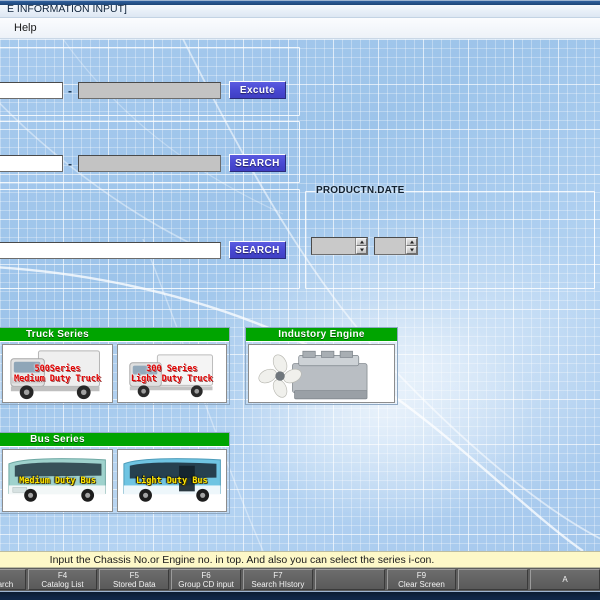 This screenshot has height=600, width=600. Describe the element at coordinates (31, 90) in the screenshot. I see `chassis-prefix-input` at that location.